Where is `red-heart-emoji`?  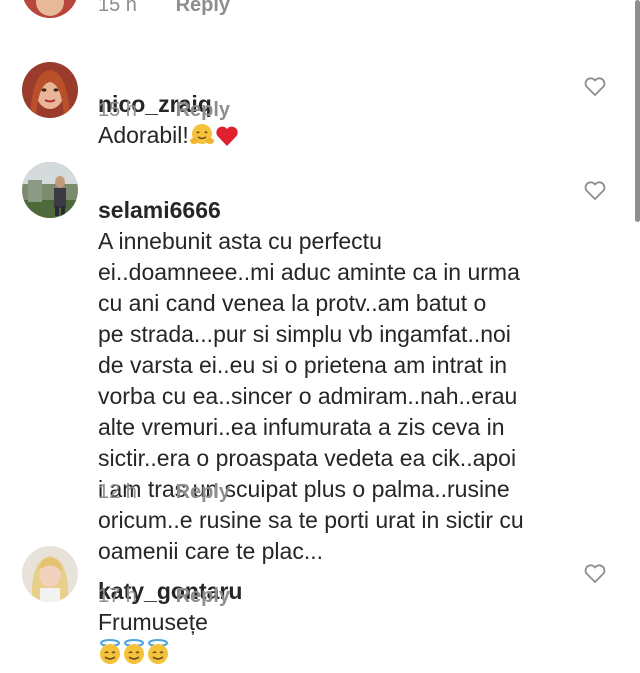
red-heart-emoji is located at coordinates (227, 139).